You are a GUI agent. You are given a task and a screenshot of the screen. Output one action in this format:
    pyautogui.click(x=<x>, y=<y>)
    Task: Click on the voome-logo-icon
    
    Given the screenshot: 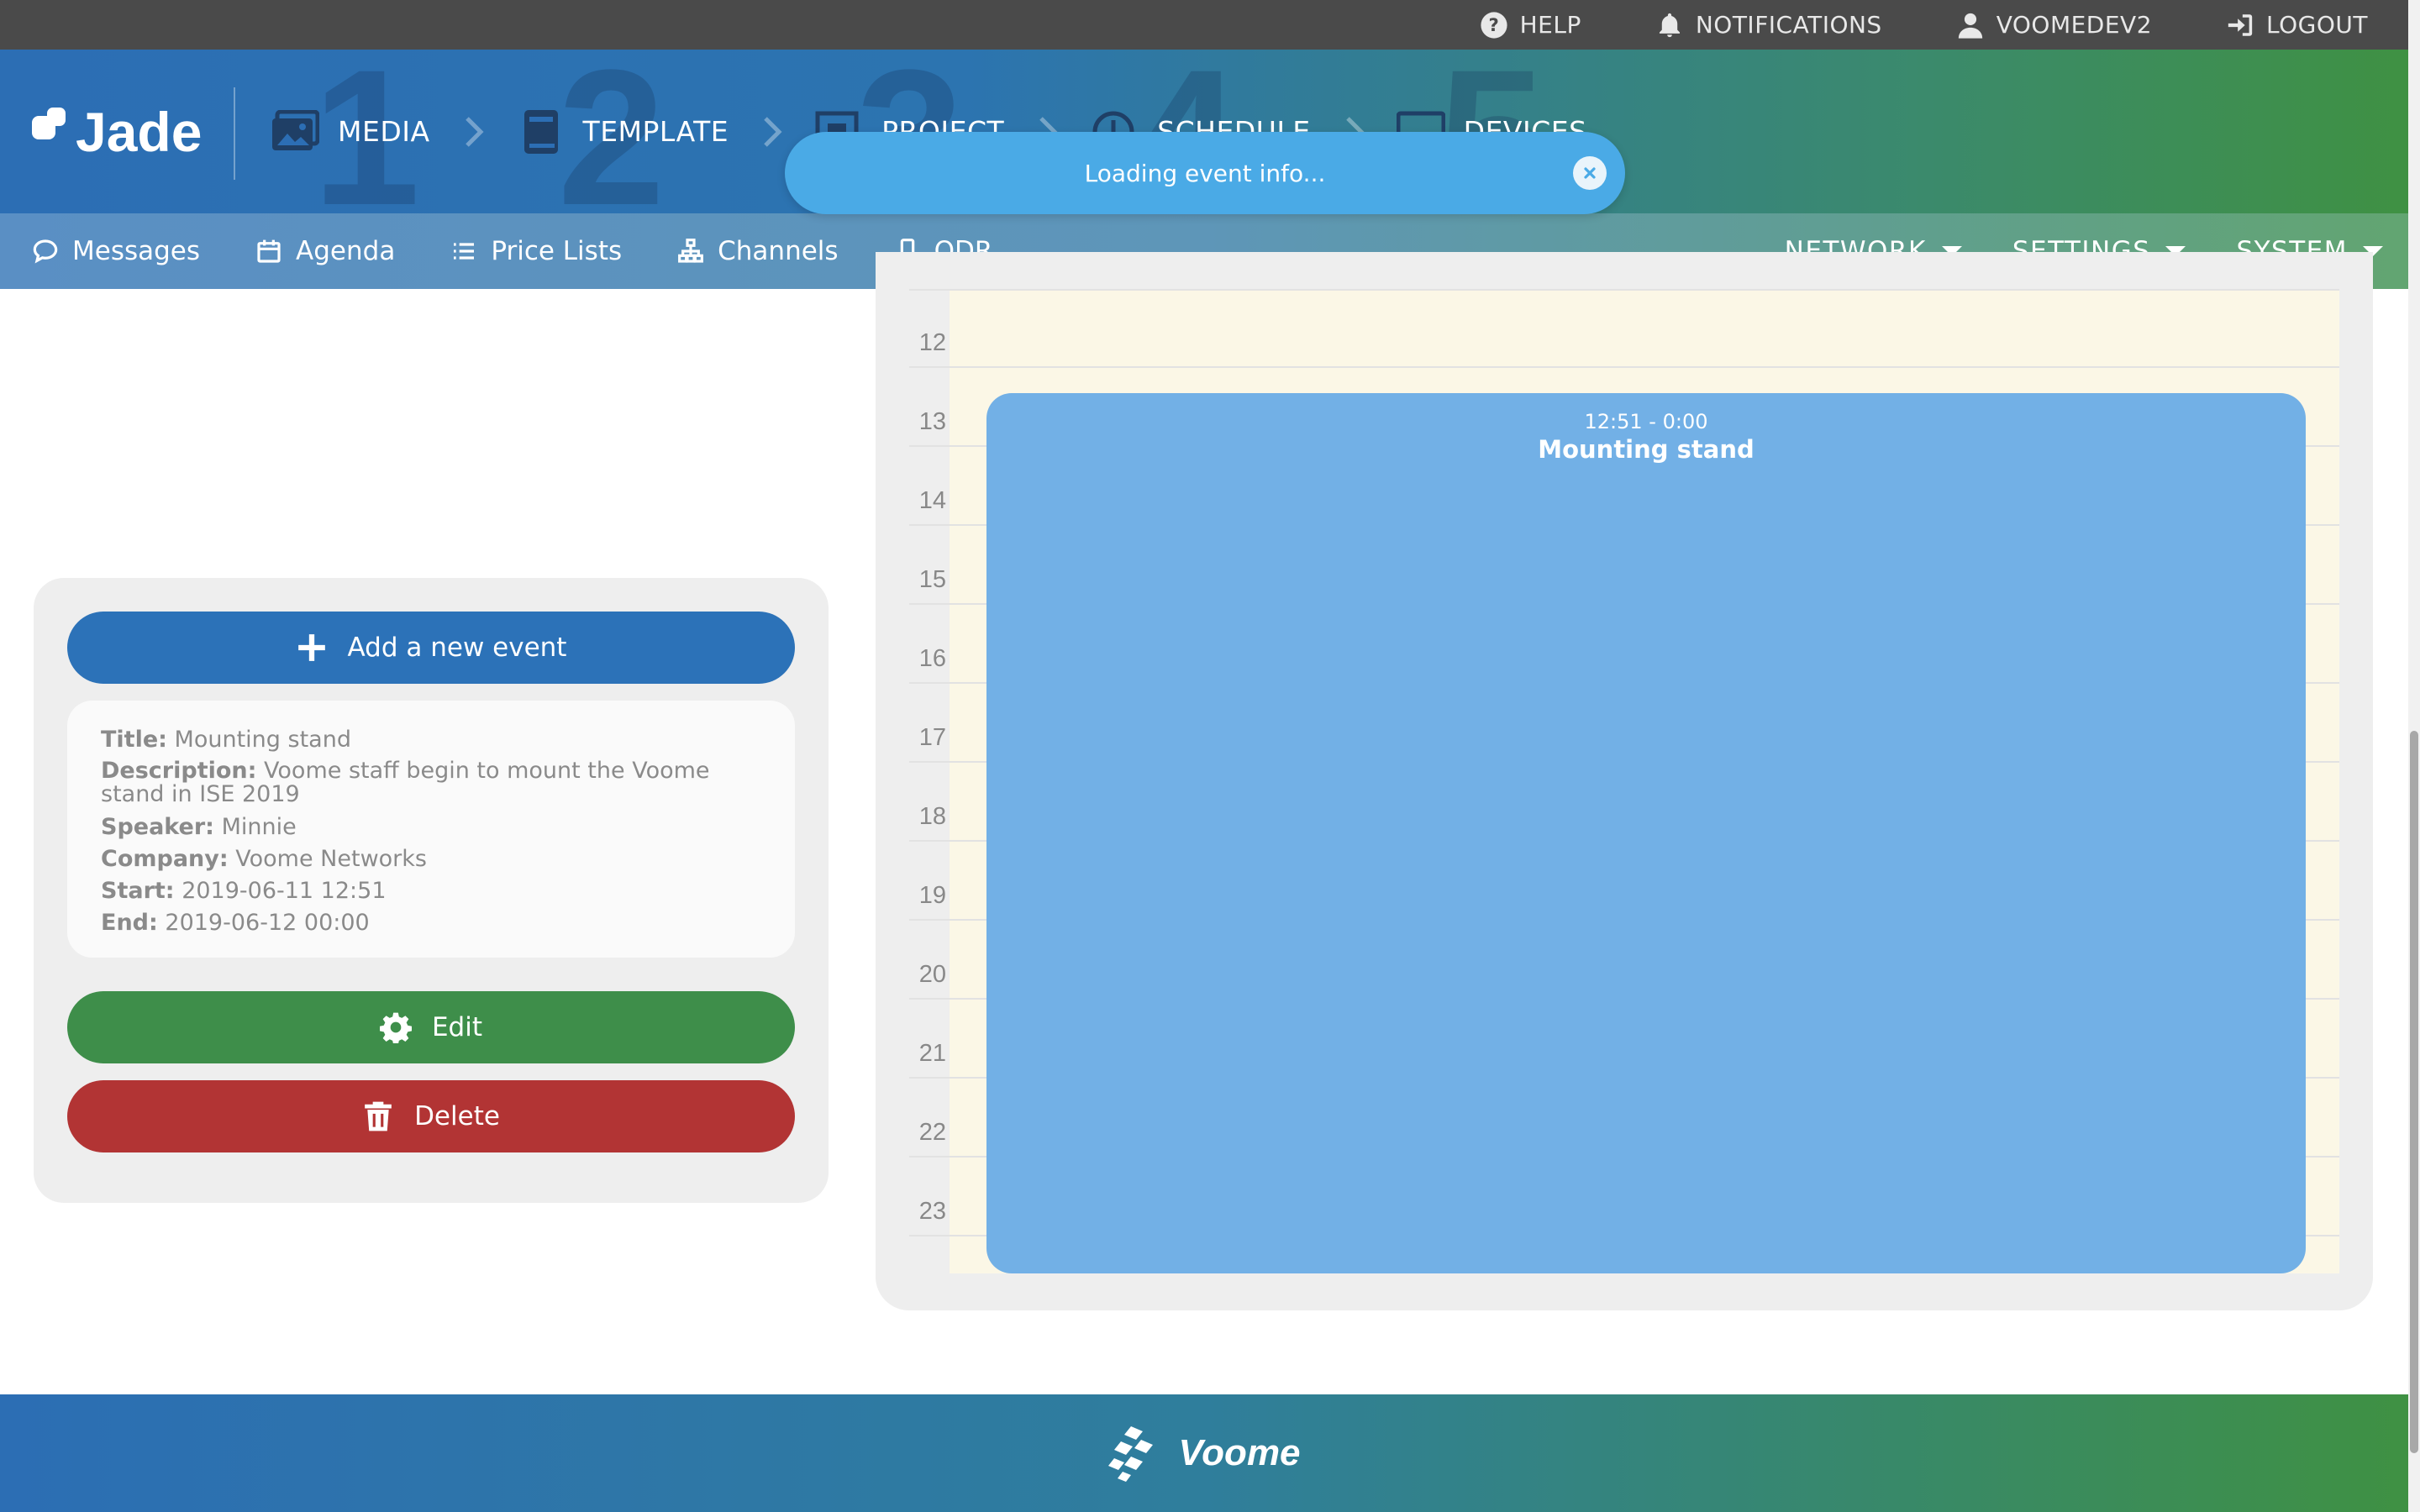 What is the action you would take?
    pyautogui.click(x=1131, y=1454)
    